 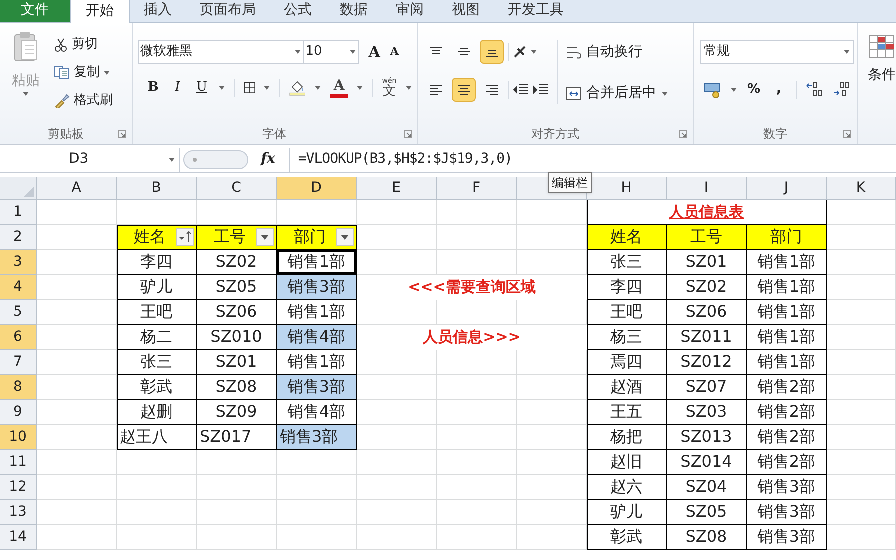 I want to click on header-cell: 部门, so click(x=787, y=237).